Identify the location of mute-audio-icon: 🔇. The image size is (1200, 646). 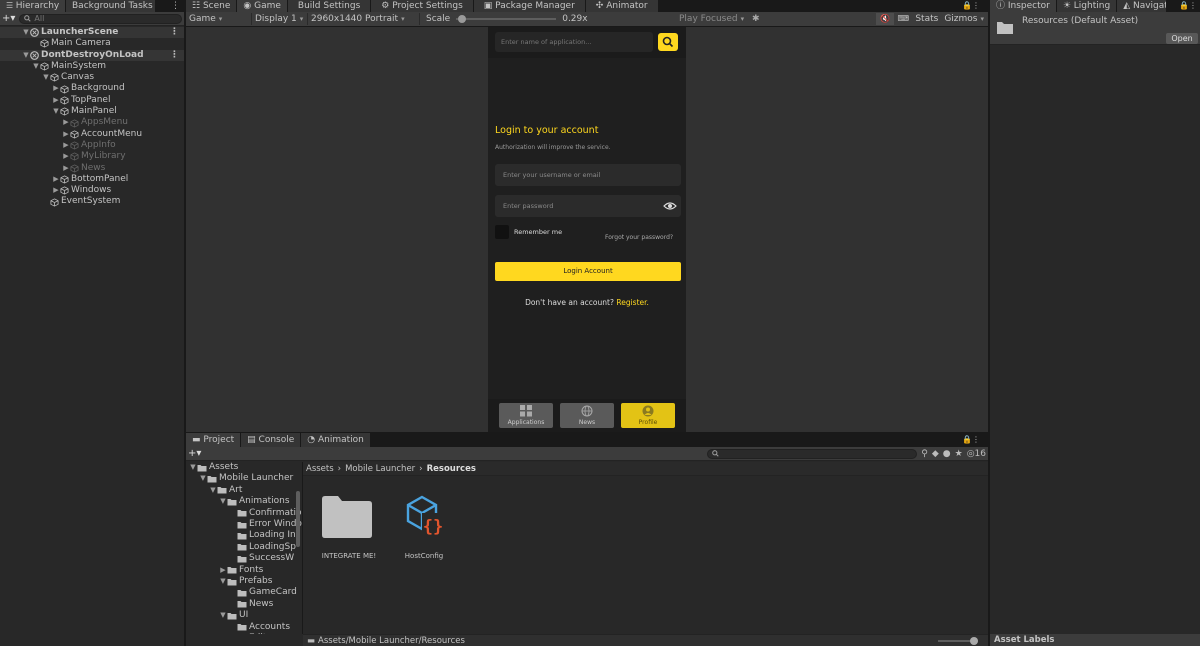
(885, 19).